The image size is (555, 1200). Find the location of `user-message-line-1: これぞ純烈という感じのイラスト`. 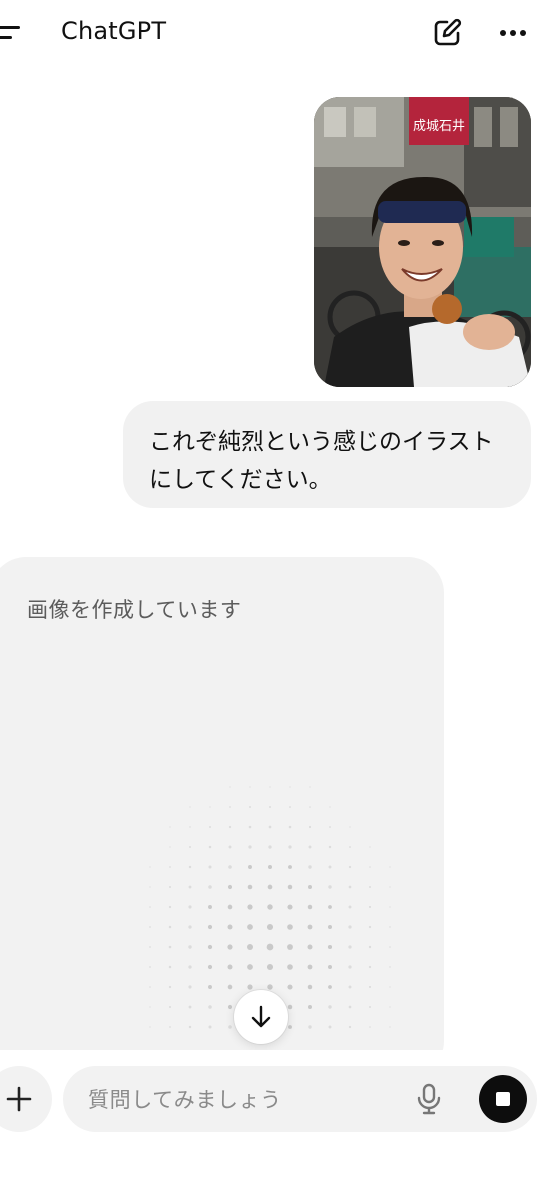

user-message-line-1: これぞ純烈という感じのイラスト is located at coordinates (321, 442).